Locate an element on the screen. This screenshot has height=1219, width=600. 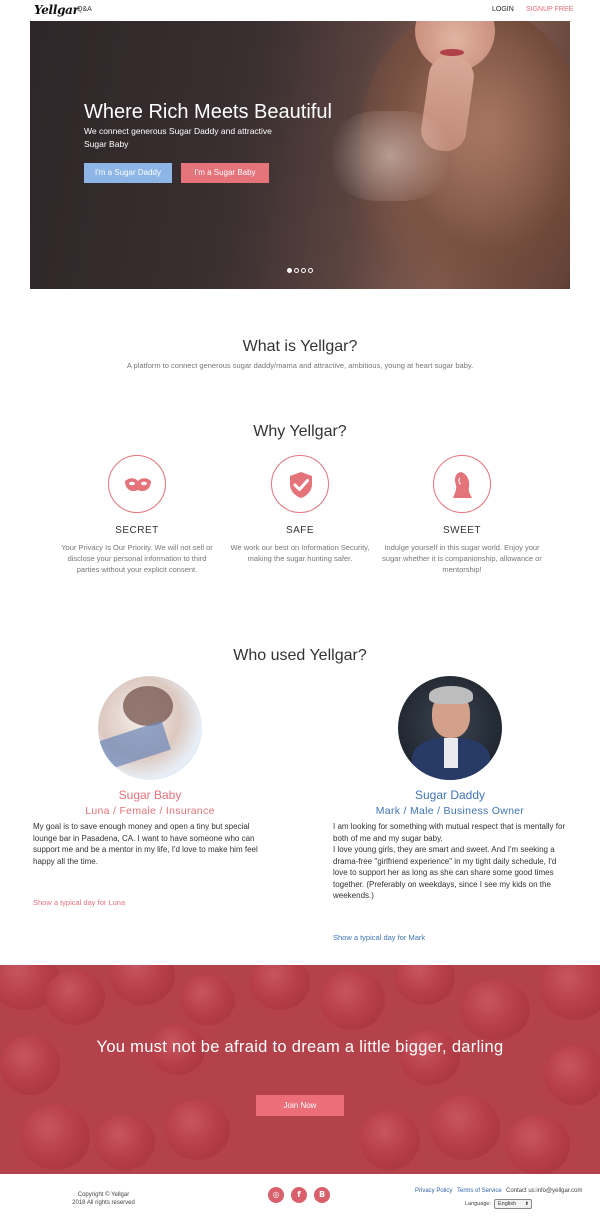
show-day-mark-link: Show a typical day for Mark is located at coordinates (379, 937).